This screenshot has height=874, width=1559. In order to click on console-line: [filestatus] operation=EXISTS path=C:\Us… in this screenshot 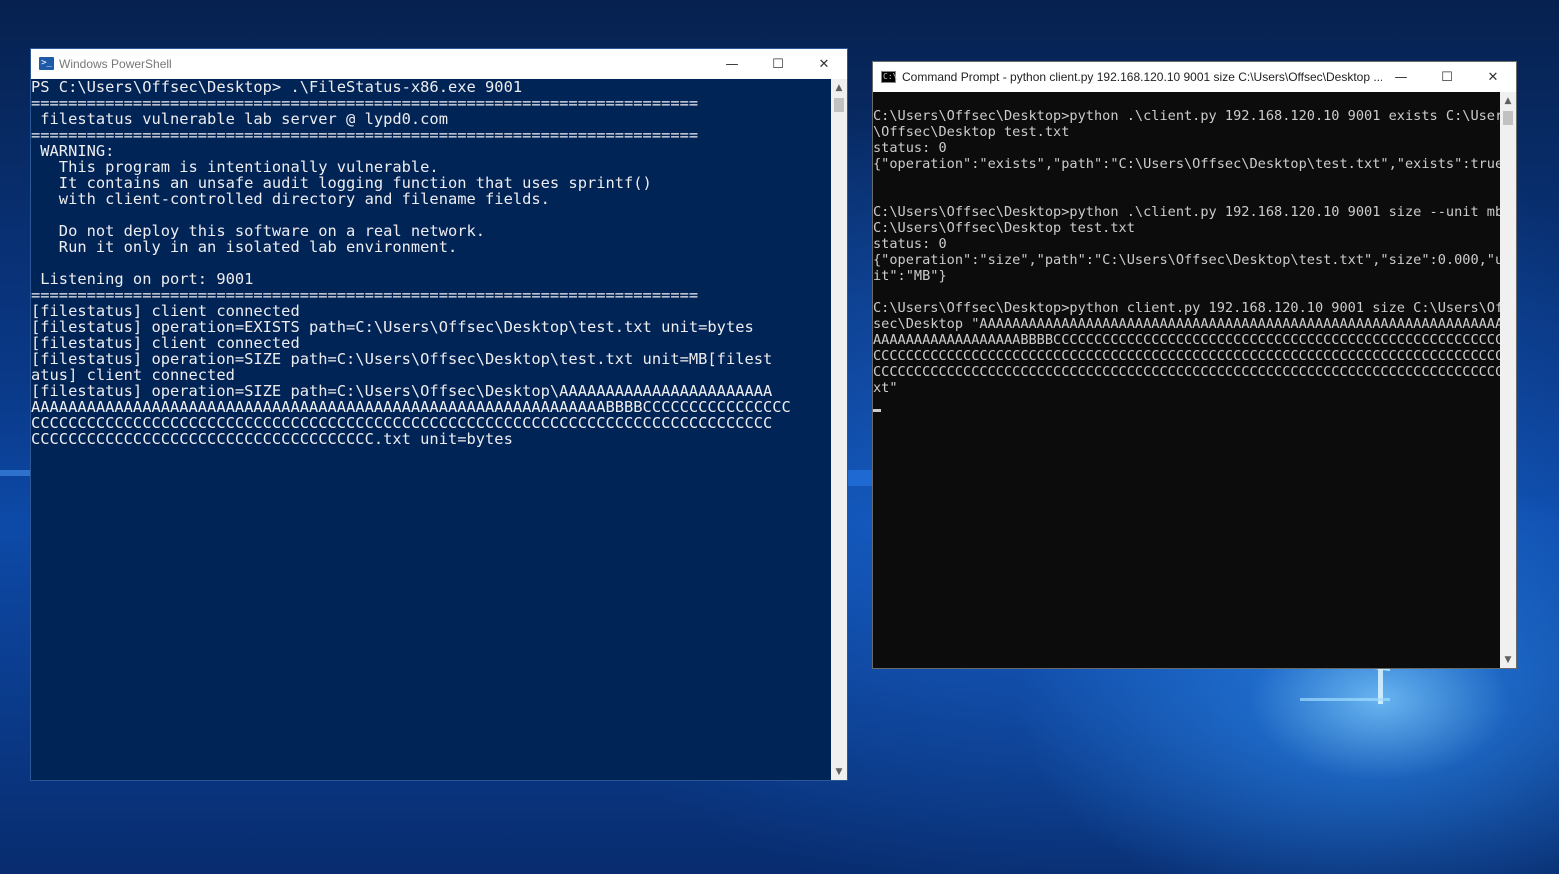, I will do `click(392, 327)`.